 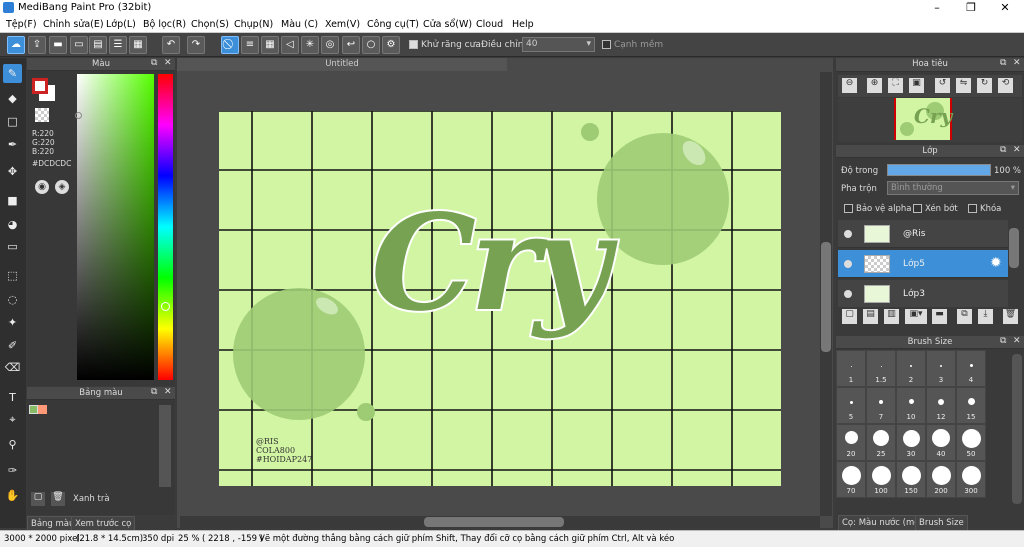 I want to click on new-halftone-layer-icon: ▤, so click(x=870, y=316).